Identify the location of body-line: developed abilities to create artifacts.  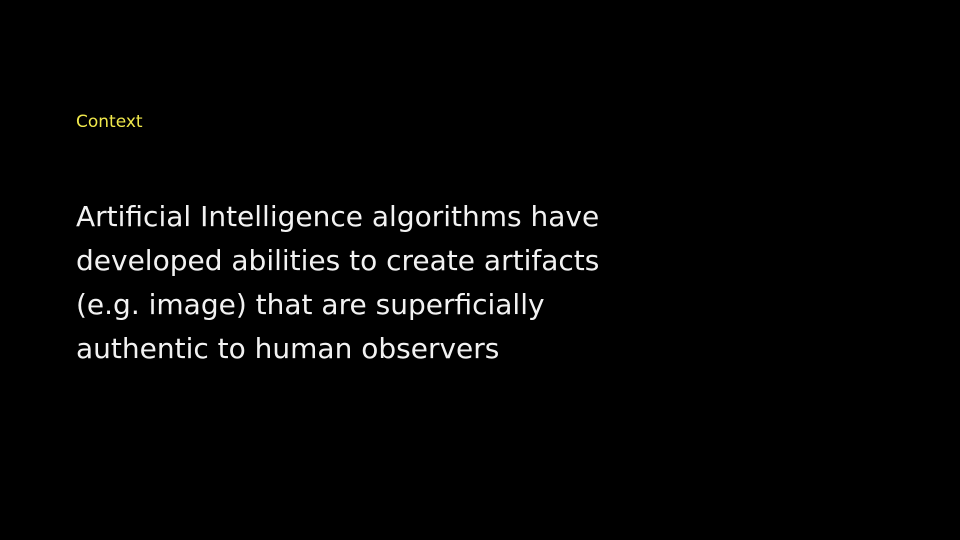
(338, 260).